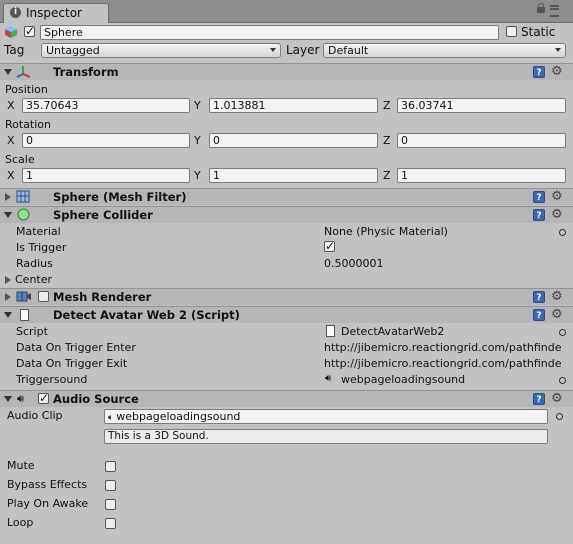 The width and height of the screenshot is (573, 544). What do you see at coordinates (106, 105) in the screenshot?
I see `position-x-field: 35.70643` at bounding box center [106, 105].